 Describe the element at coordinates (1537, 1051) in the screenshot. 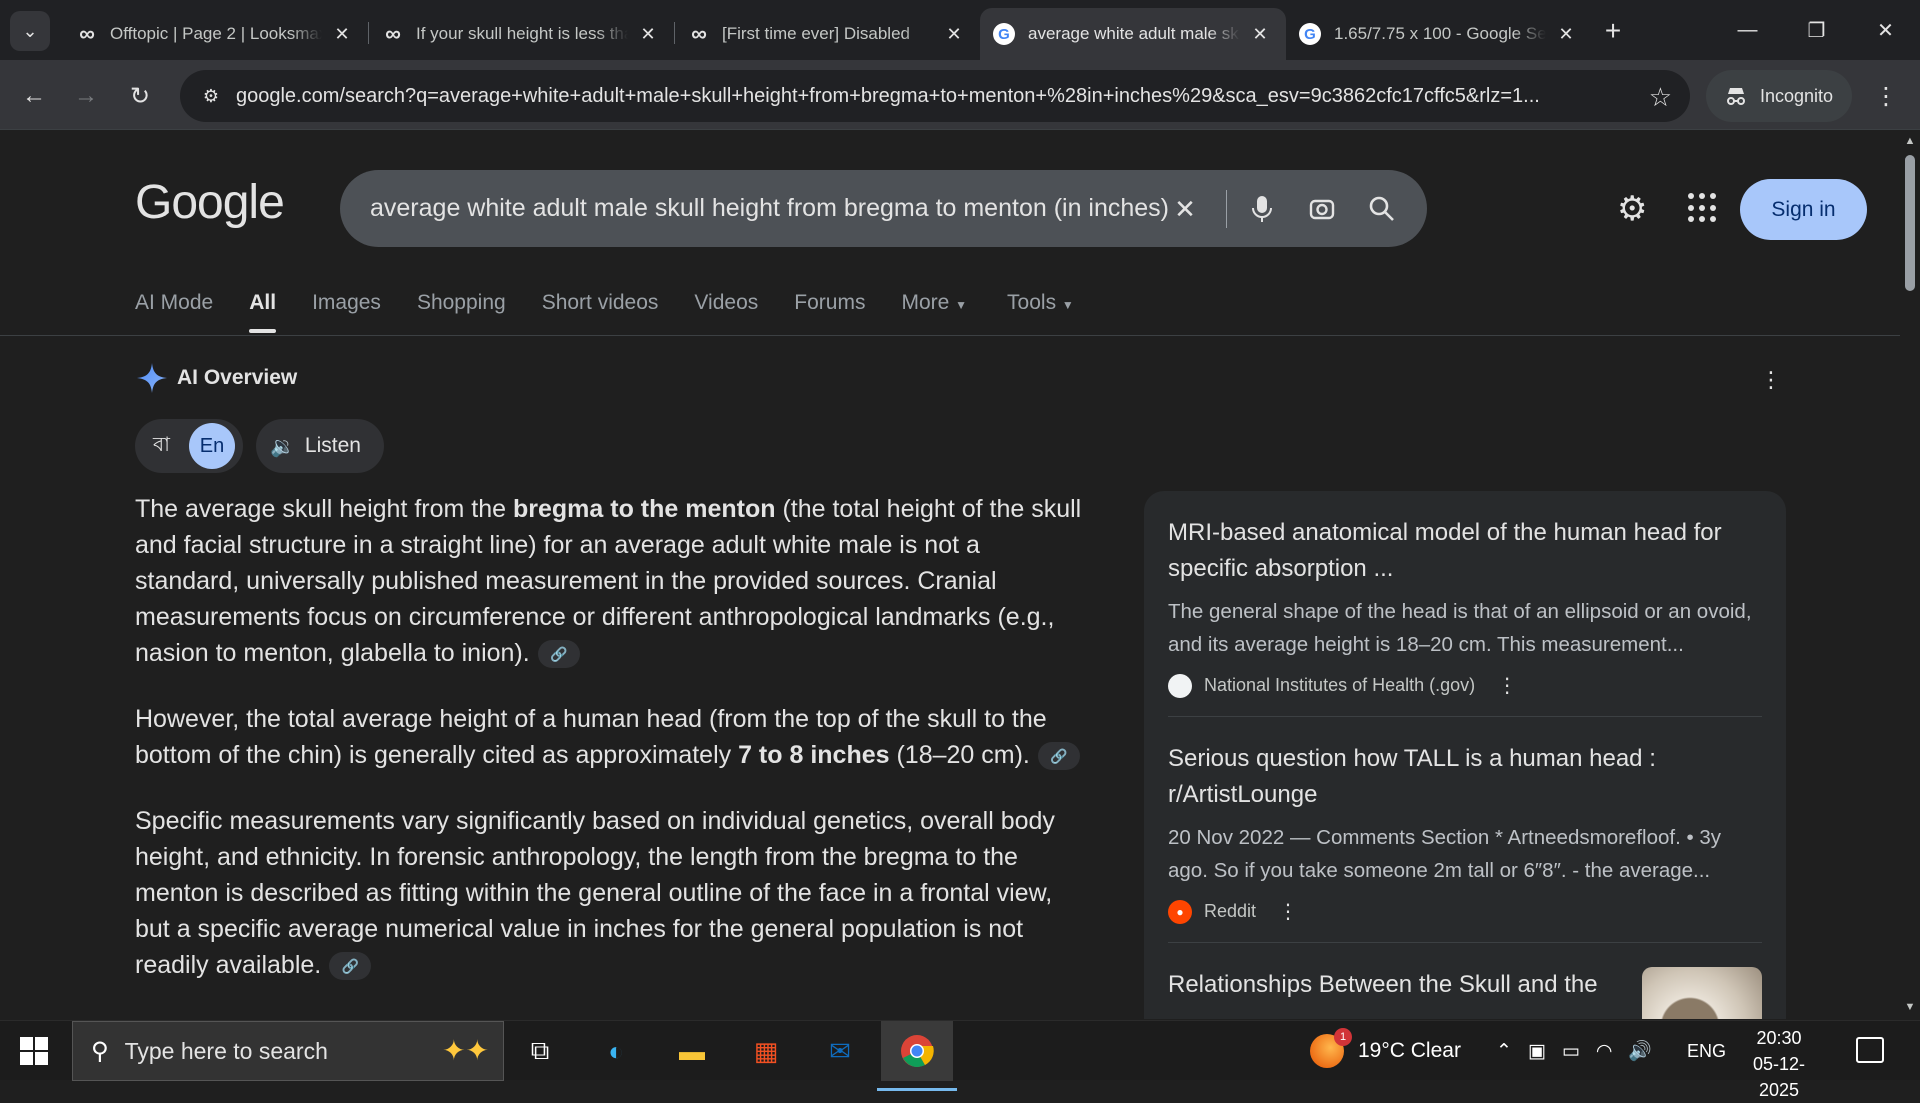

I see `network-icon: ▣` at that location.